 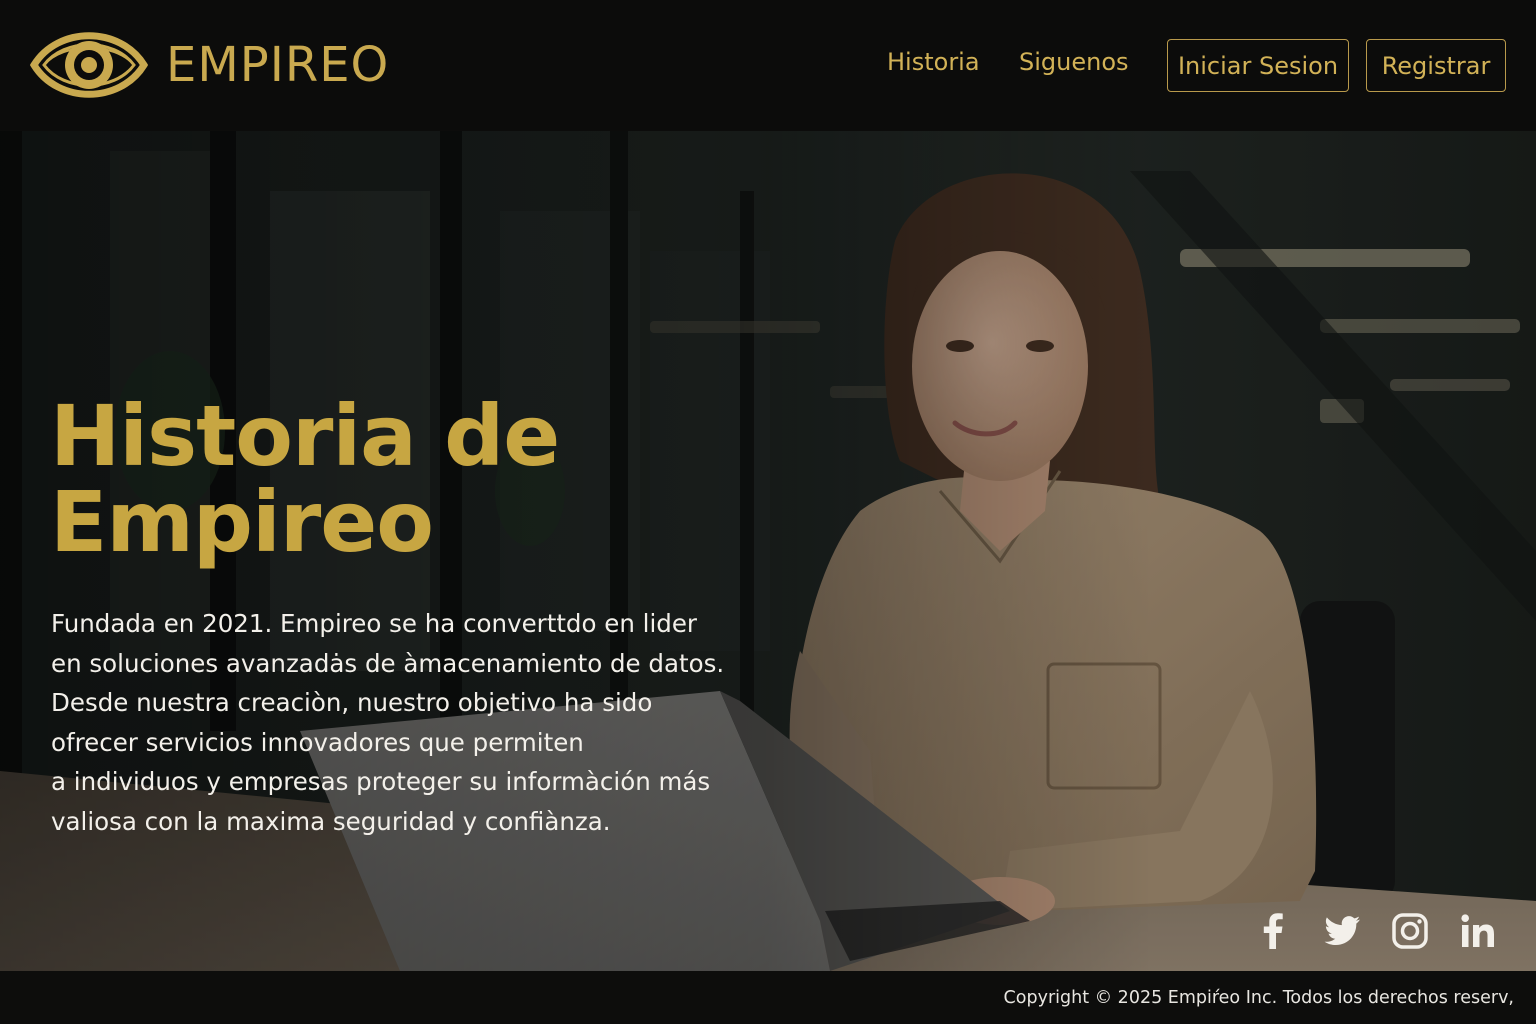 What do you see at coordinates (933, 62) in the screenshot?
I see `nav-link-historia: Historia` at bounding box center [933, 62].